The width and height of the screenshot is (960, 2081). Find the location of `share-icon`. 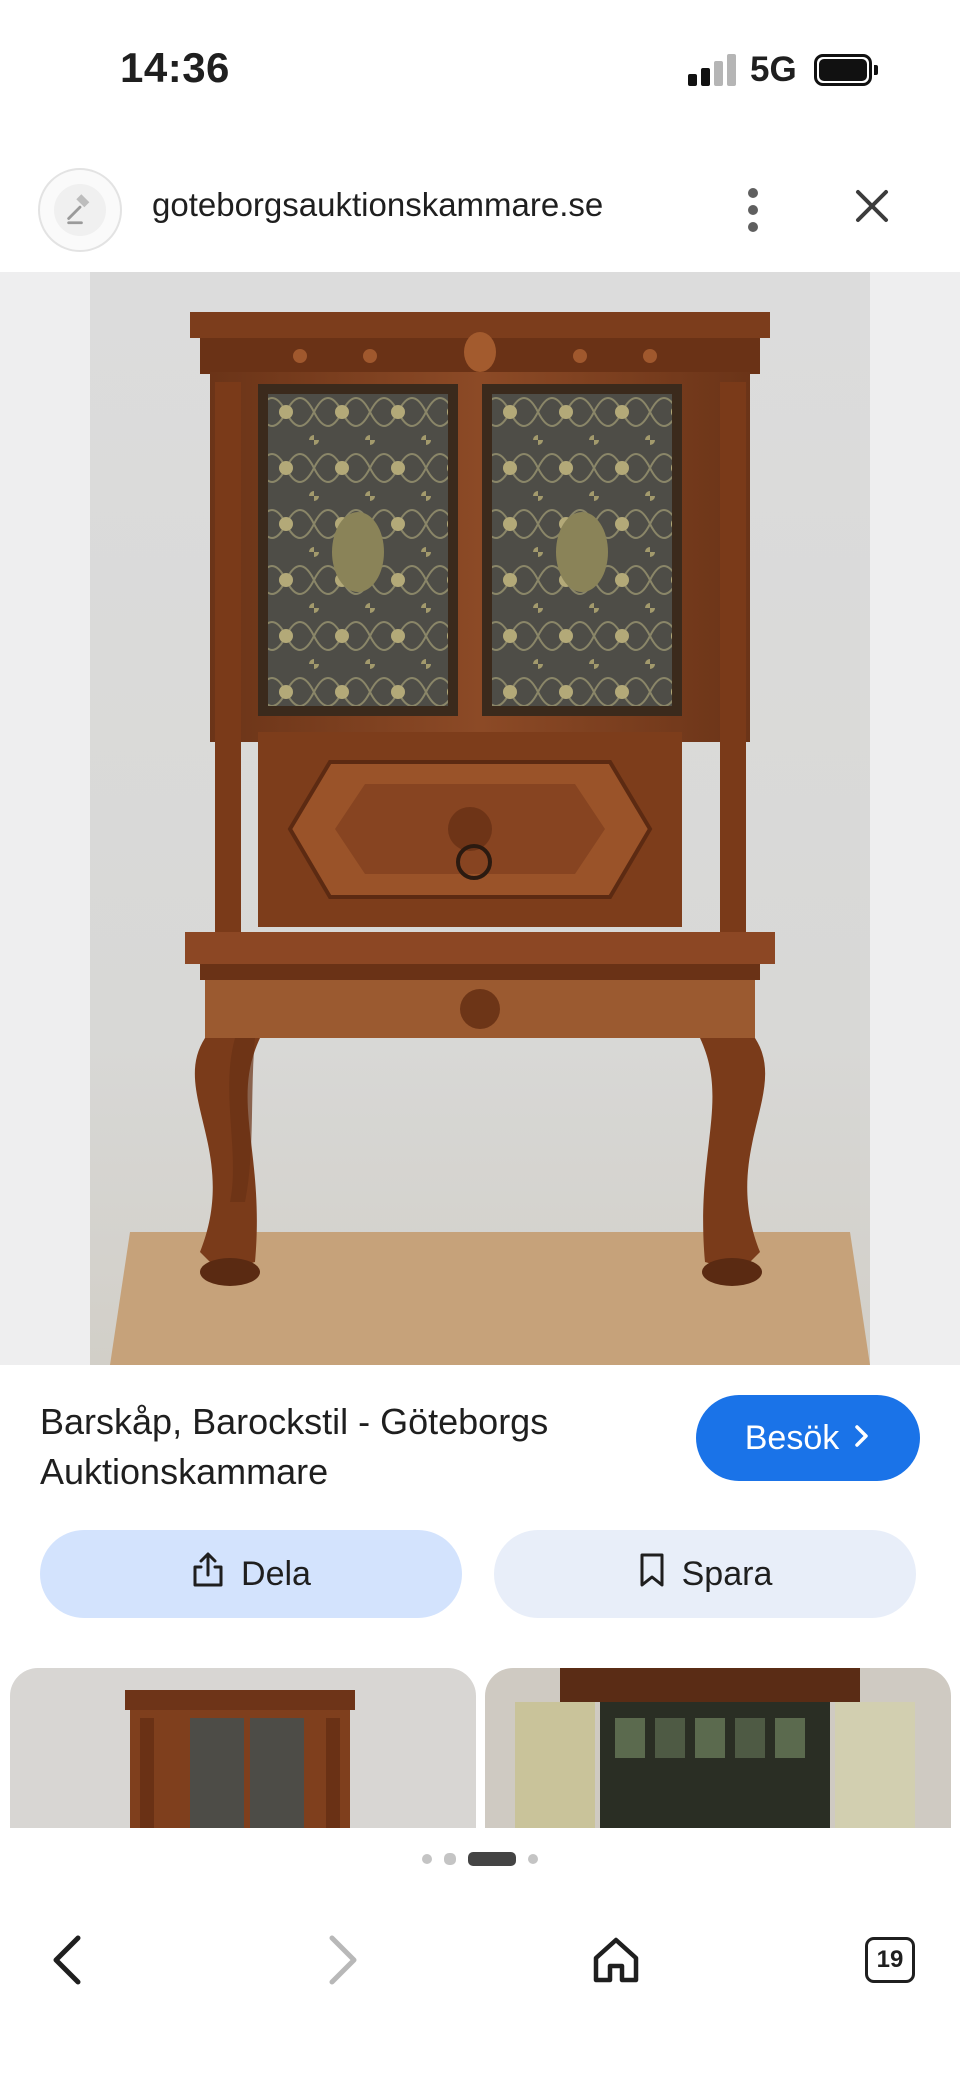

share-icon is located at coordinates (208, 1574).